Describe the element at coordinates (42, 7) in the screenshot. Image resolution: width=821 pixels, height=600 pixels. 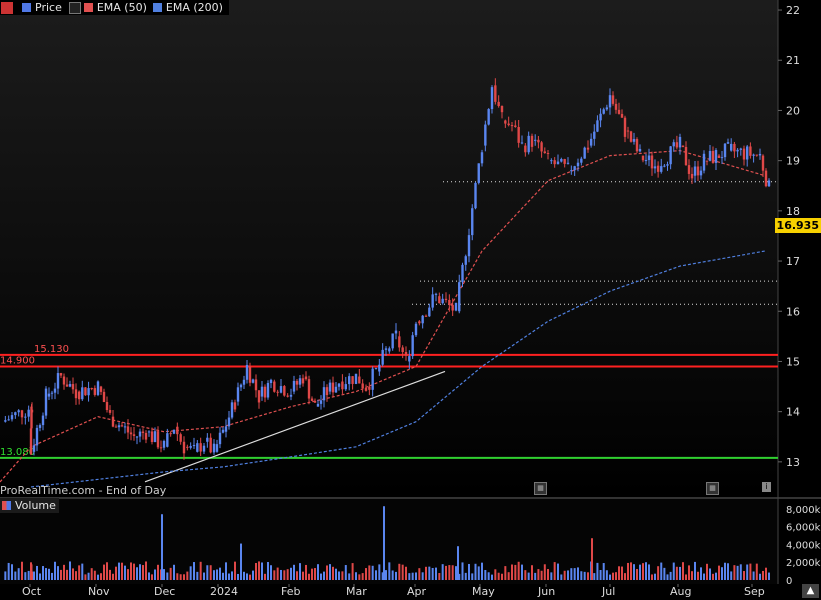
I see `legend-price: Price` at that location.